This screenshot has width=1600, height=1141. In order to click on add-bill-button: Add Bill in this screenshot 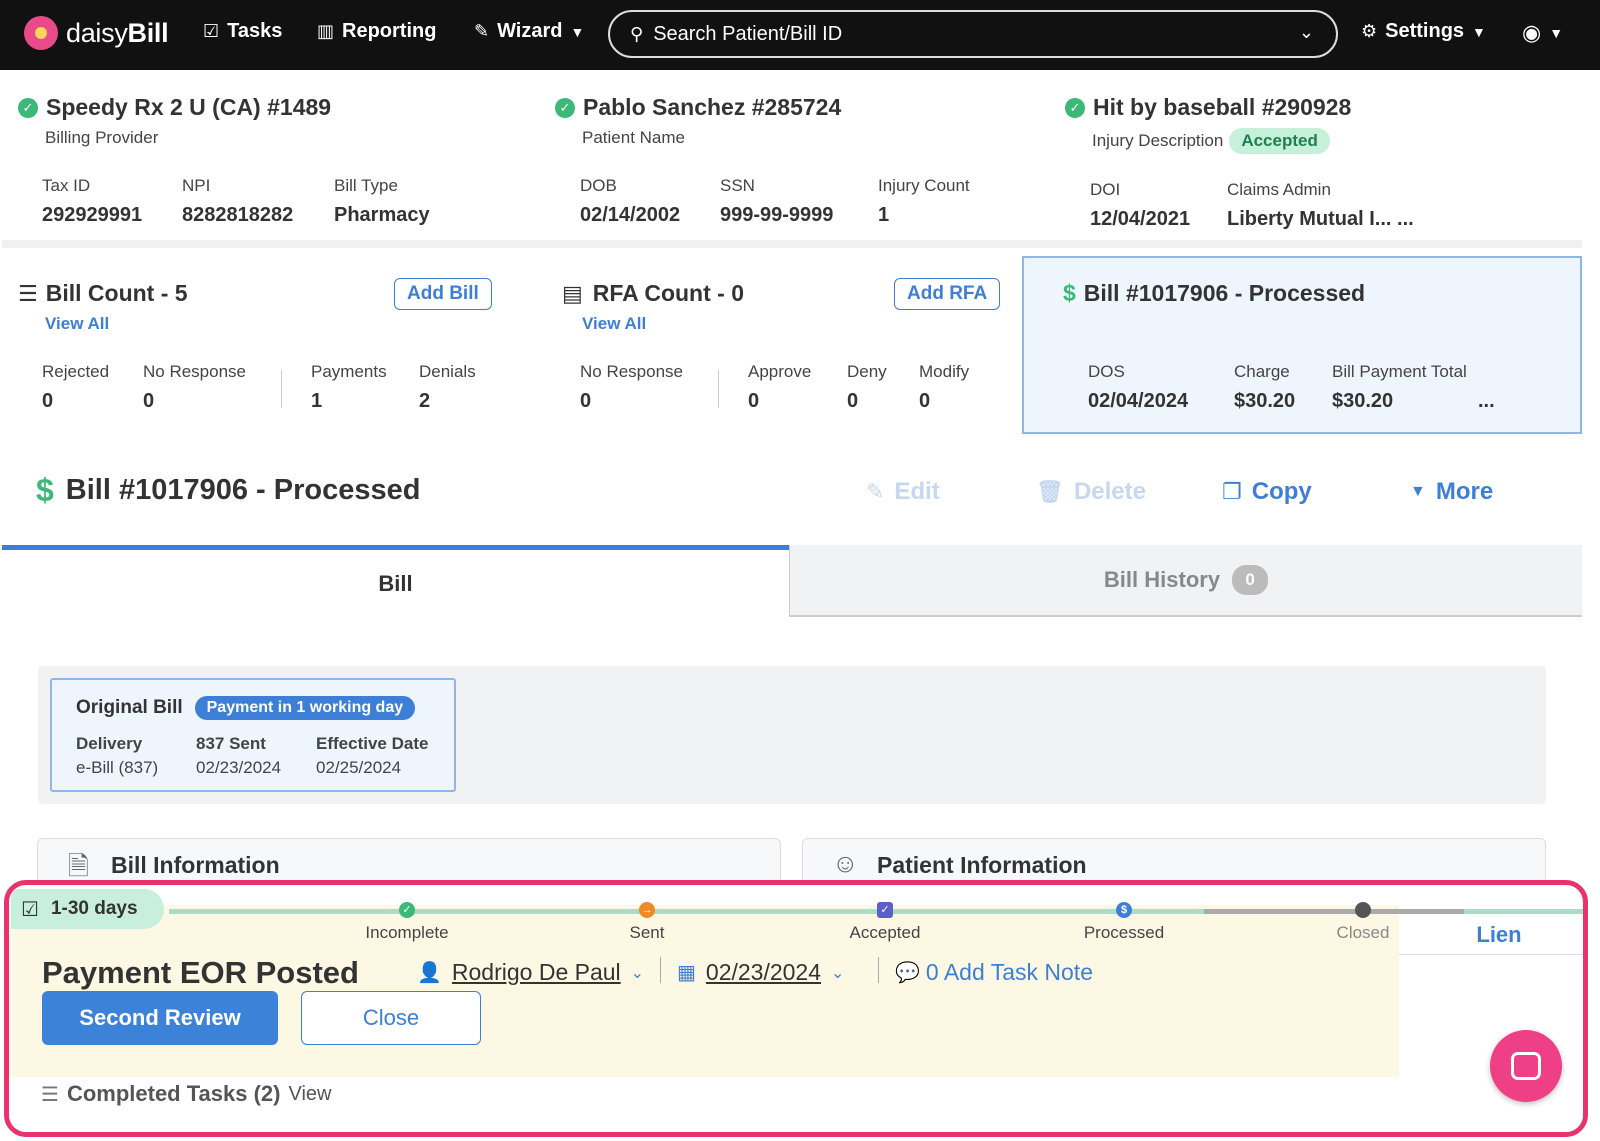, I will do `click(443, 294)`.